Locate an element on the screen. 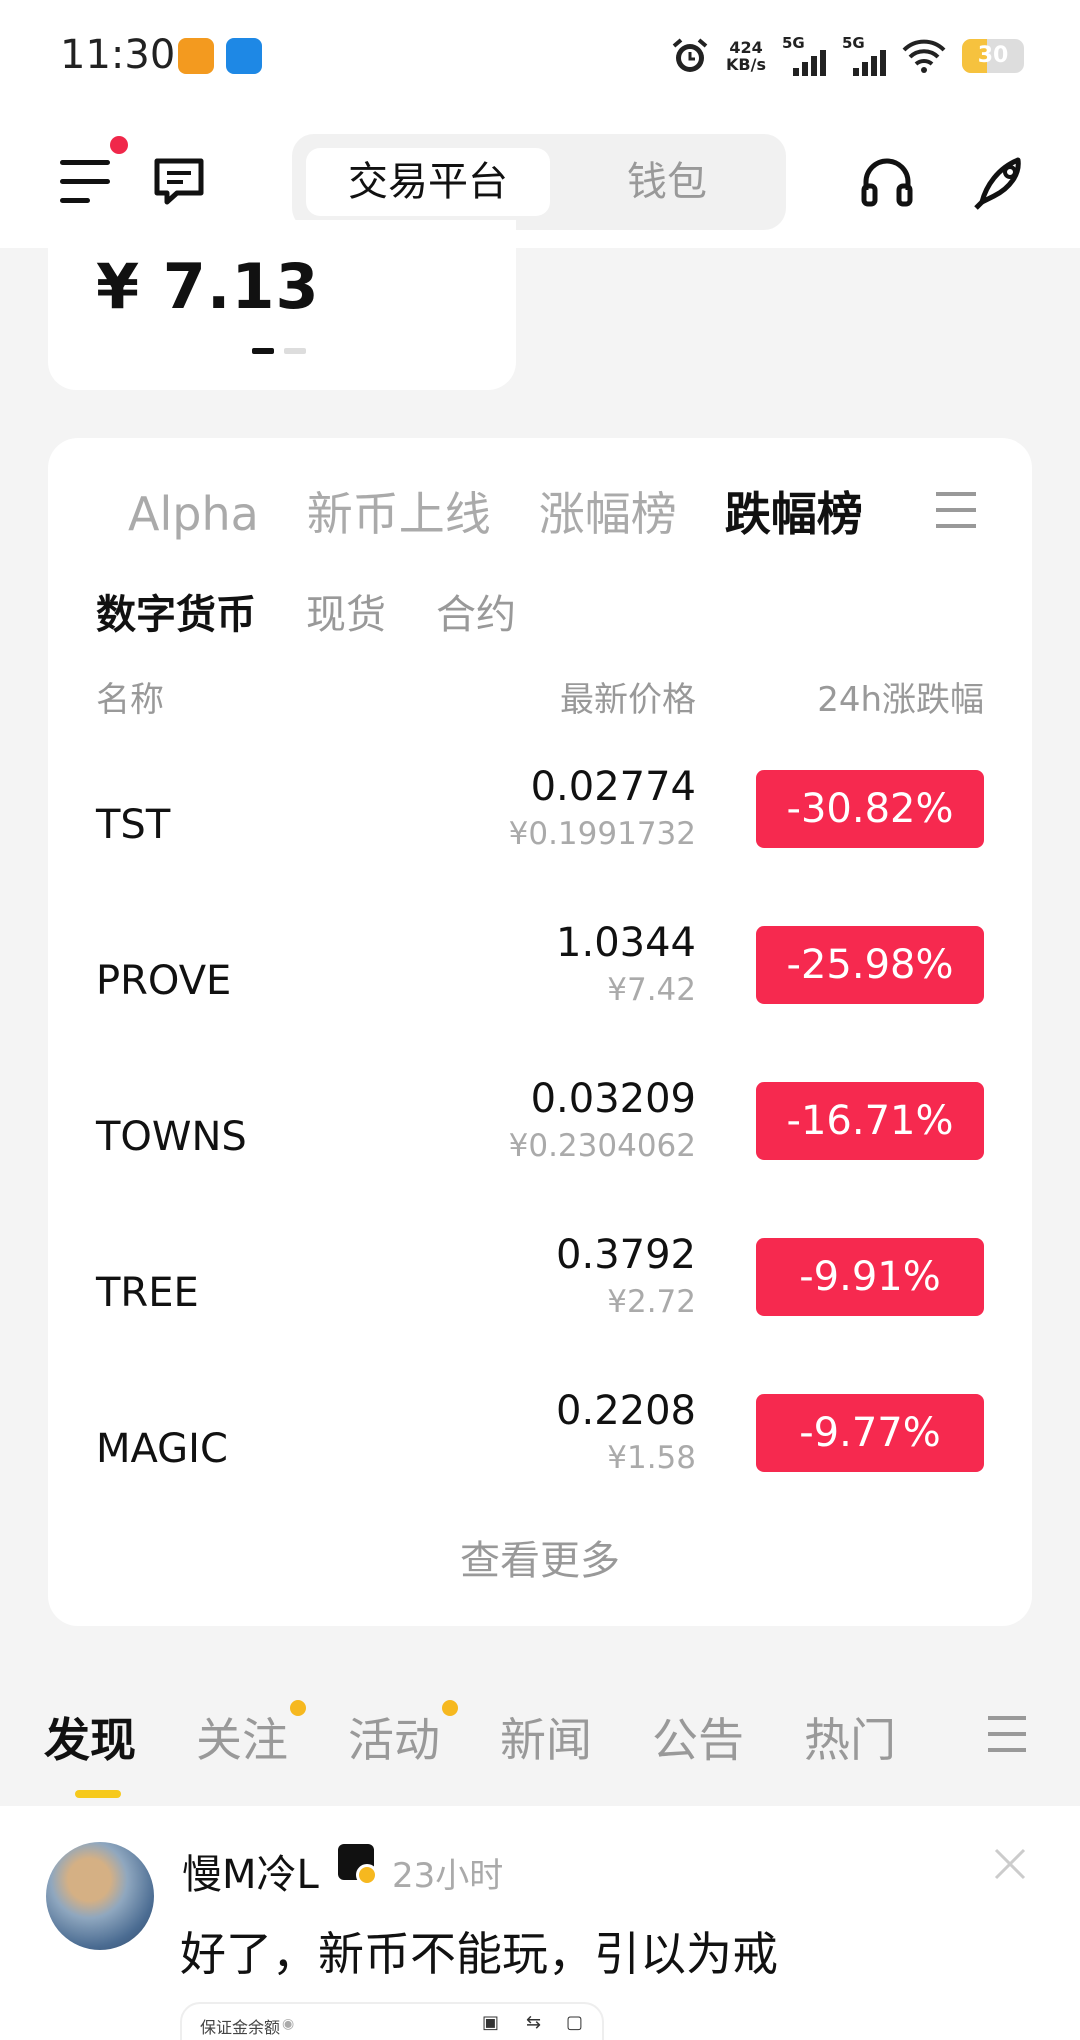 This screenshot has height=2040, width=1080. coin-price-cny: ¥2.72 is located at coordinates (651, 1302).